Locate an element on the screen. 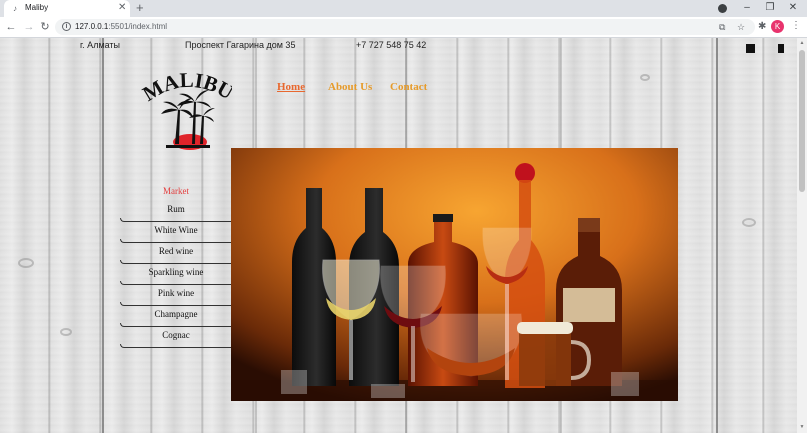 Image resolution: width=807 pixels, height=433 pixels. bookmark-star-icon: ☆ is located at coordinates (741, 27).